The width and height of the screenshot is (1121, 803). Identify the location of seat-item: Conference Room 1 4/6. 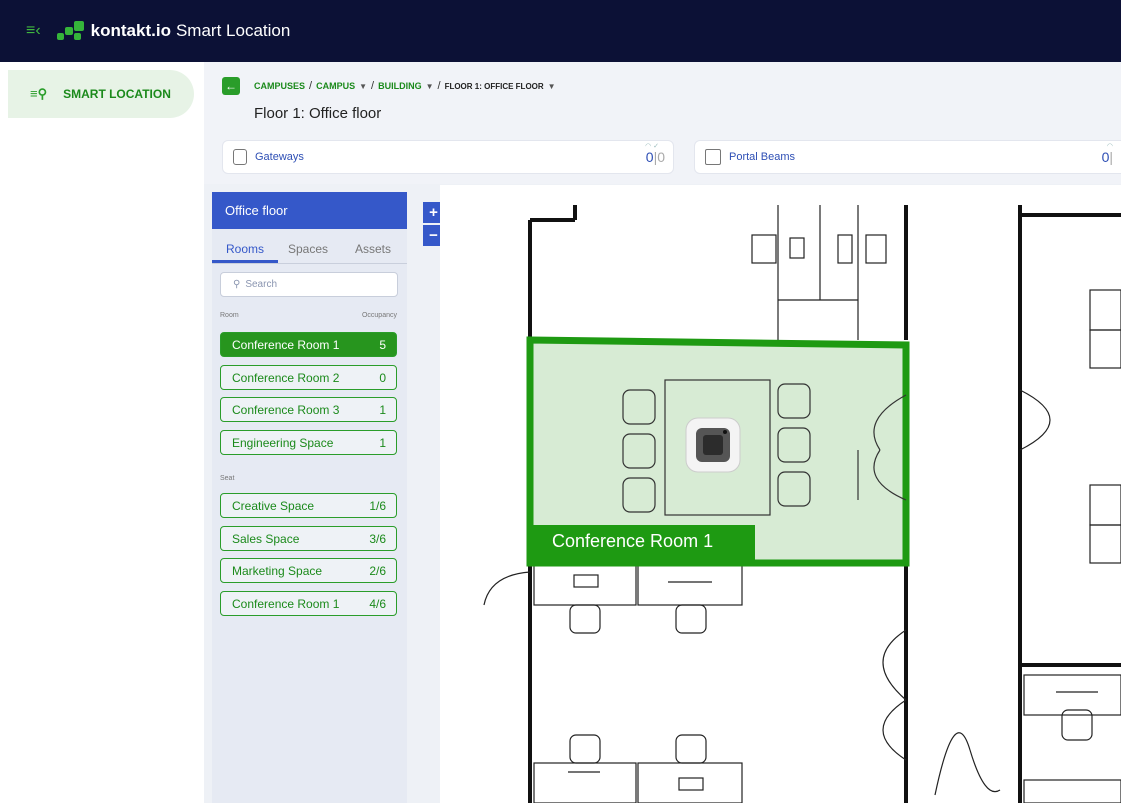
(308, 603).